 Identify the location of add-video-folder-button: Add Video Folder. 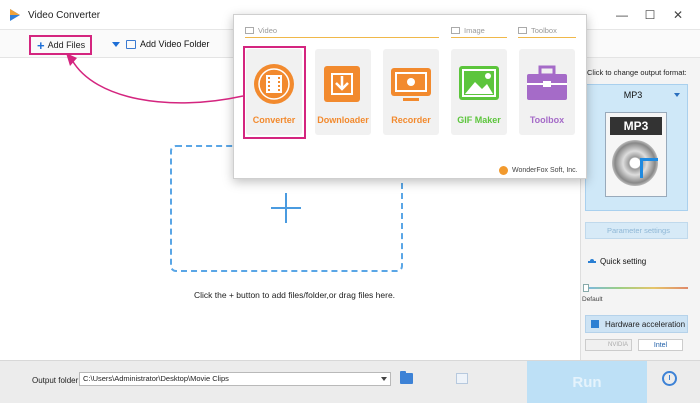
(160, 44).